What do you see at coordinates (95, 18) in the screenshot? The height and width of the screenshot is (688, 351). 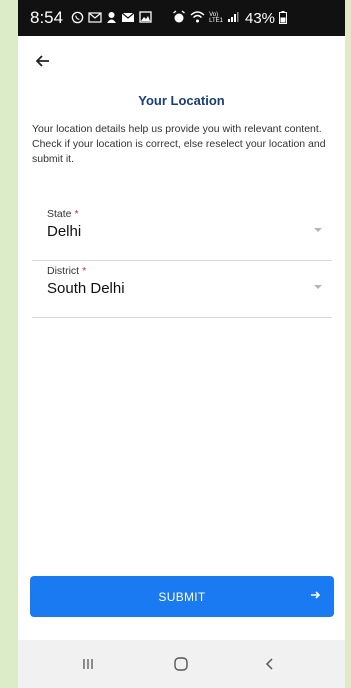 I see `gmail-icon` at bounding box center [95, 18].